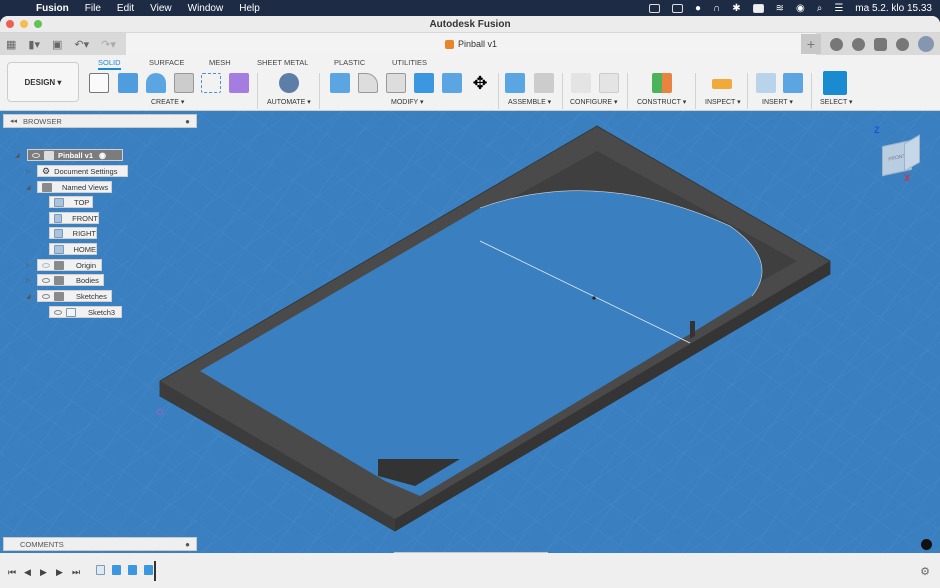 This screenshot has height=588, width=940. Describe the element at coordinates (289, 83) in the screenshot. I see `automate-icon` at that location.